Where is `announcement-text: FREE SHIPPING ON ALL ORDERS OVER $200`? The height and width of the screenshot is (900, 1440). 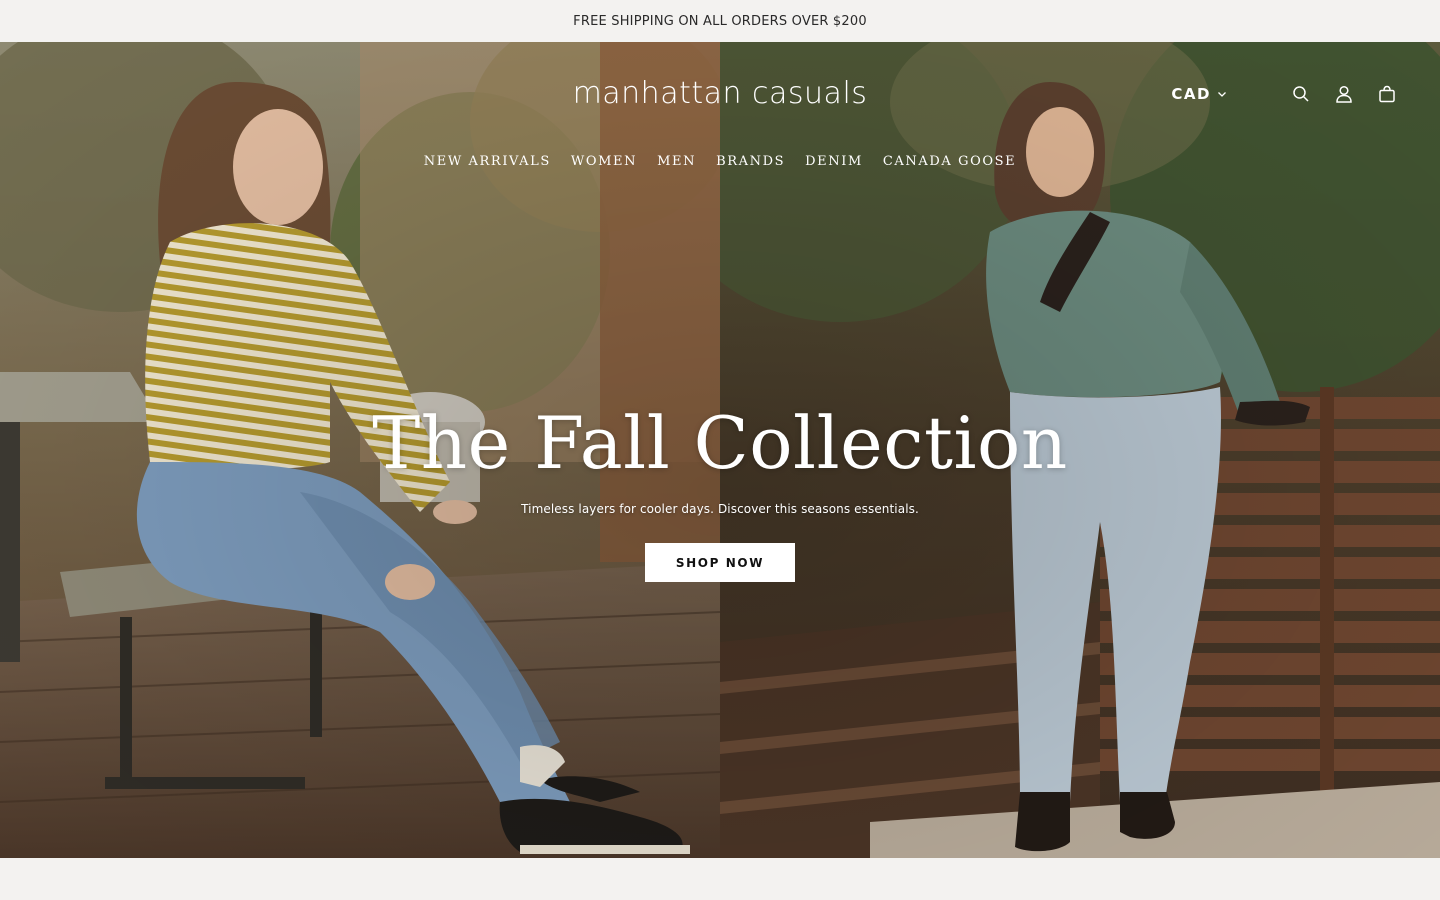
announcement-text: FREE SHIPPING ON ALL ORDERS OVER $200 is located at coordinates (720, 21).